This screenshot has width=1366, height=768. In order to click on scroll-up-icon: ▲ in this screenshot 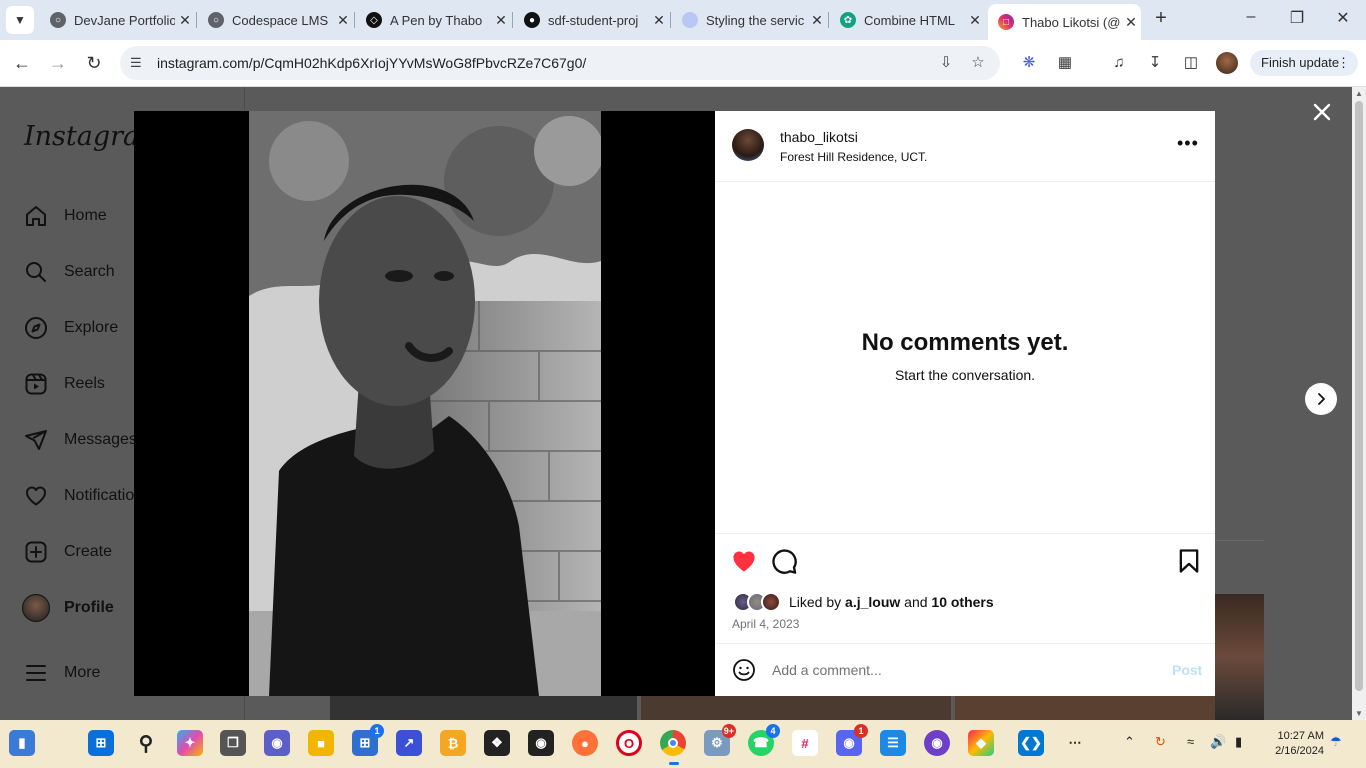, I will do `click(1359, 93)`.